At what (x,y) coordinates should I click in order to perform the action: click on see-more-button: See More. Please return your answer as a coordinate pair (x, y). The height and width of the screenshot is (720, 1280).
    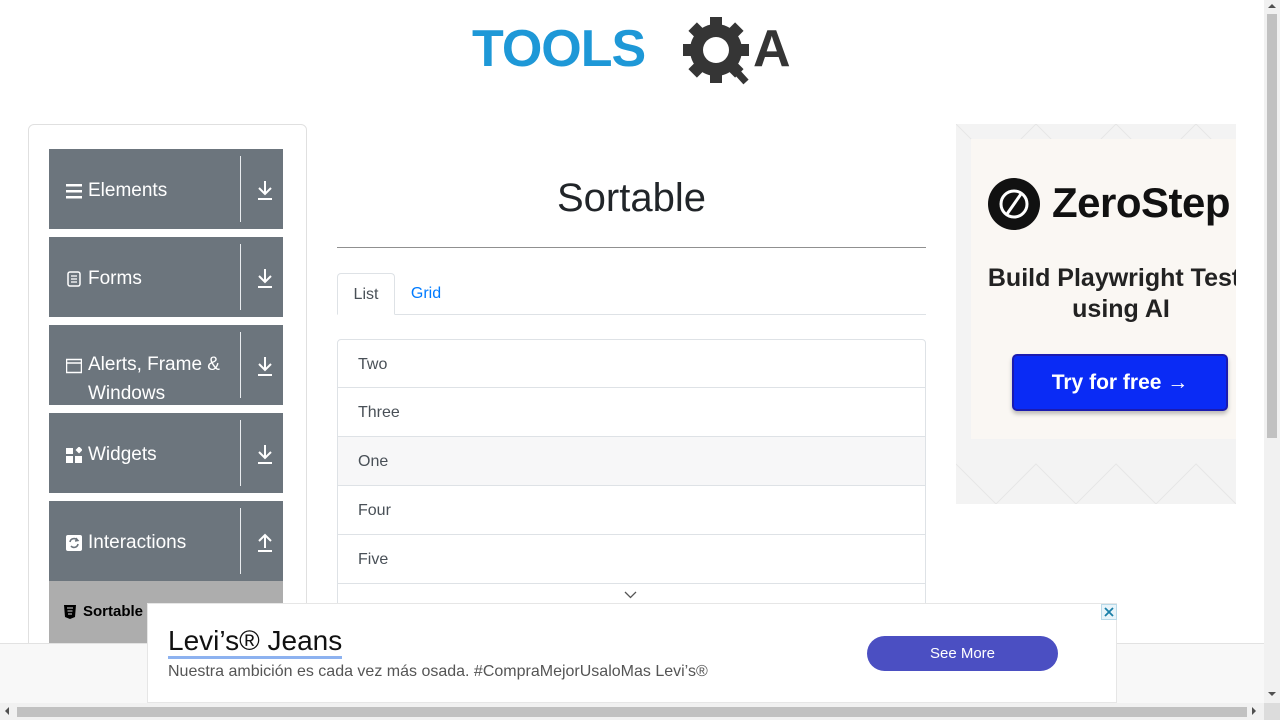
    Looking at the image, I should click on (962, 653).